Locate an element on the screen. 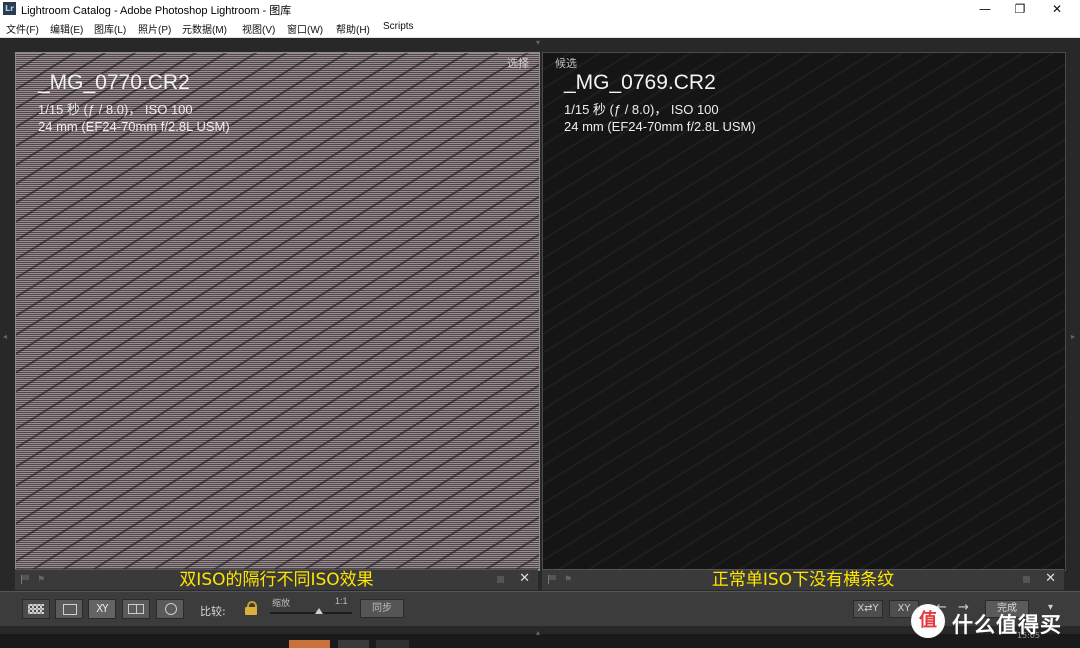 The image size is (1080, 648). select-info-bar: ⚑ 双ISO的隔行不同ISO效果 ✕ is located at coordinates (276, 579).